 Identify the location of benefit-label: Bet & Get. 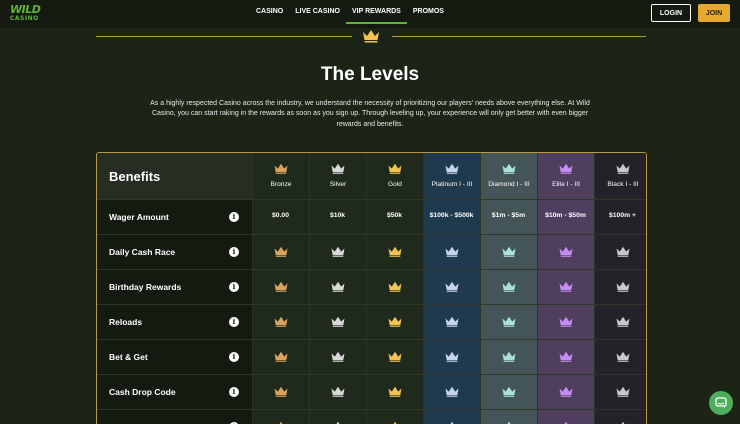
(128, 357).